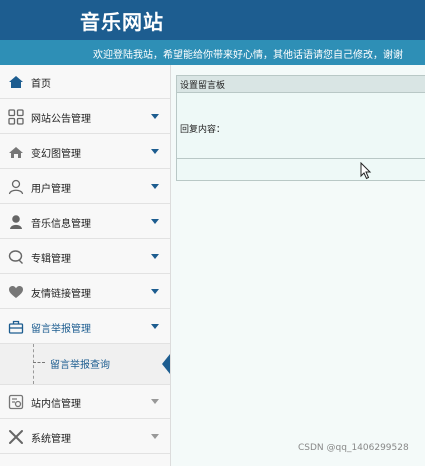  Describe the element at coordinates (122, 22) in the screenshot. I see `site-title: 音乐网站` at that location.